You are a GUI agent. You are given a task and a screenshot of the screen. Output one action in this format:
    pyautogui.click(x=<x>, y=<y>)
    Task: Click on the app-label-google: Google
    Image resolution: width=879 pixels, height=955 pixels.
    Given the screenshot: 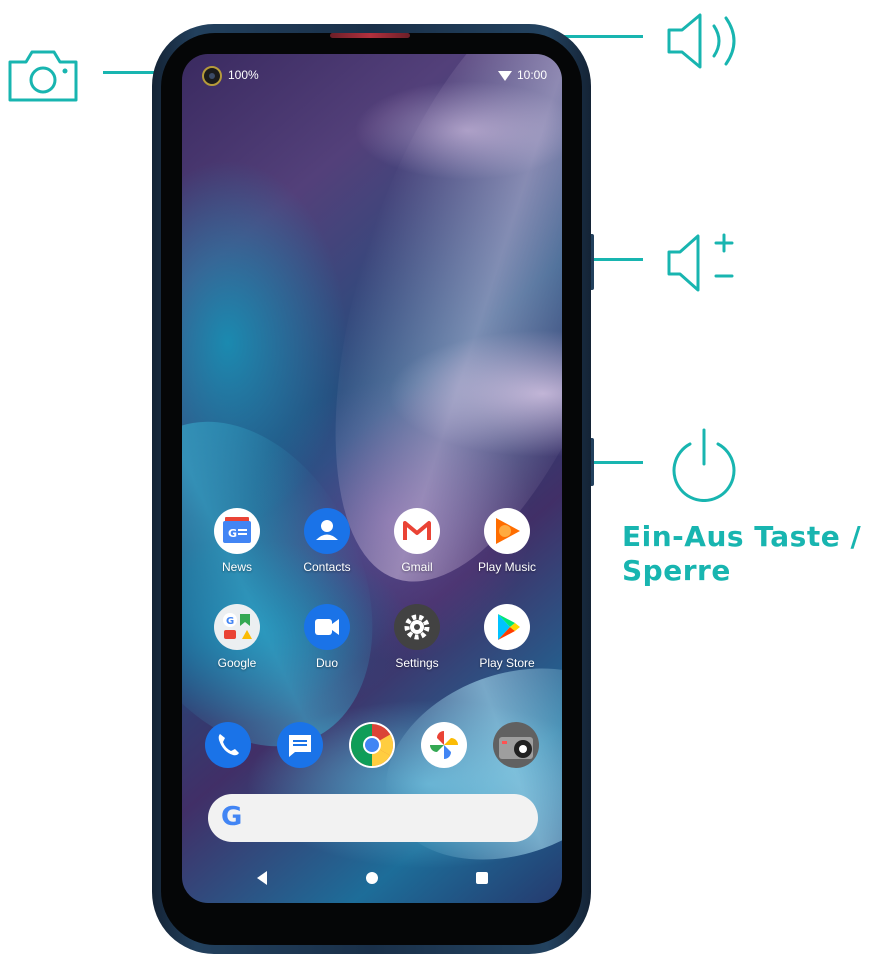 What is the action you would take?
    pyautogui.click(x=237, y=663)
    